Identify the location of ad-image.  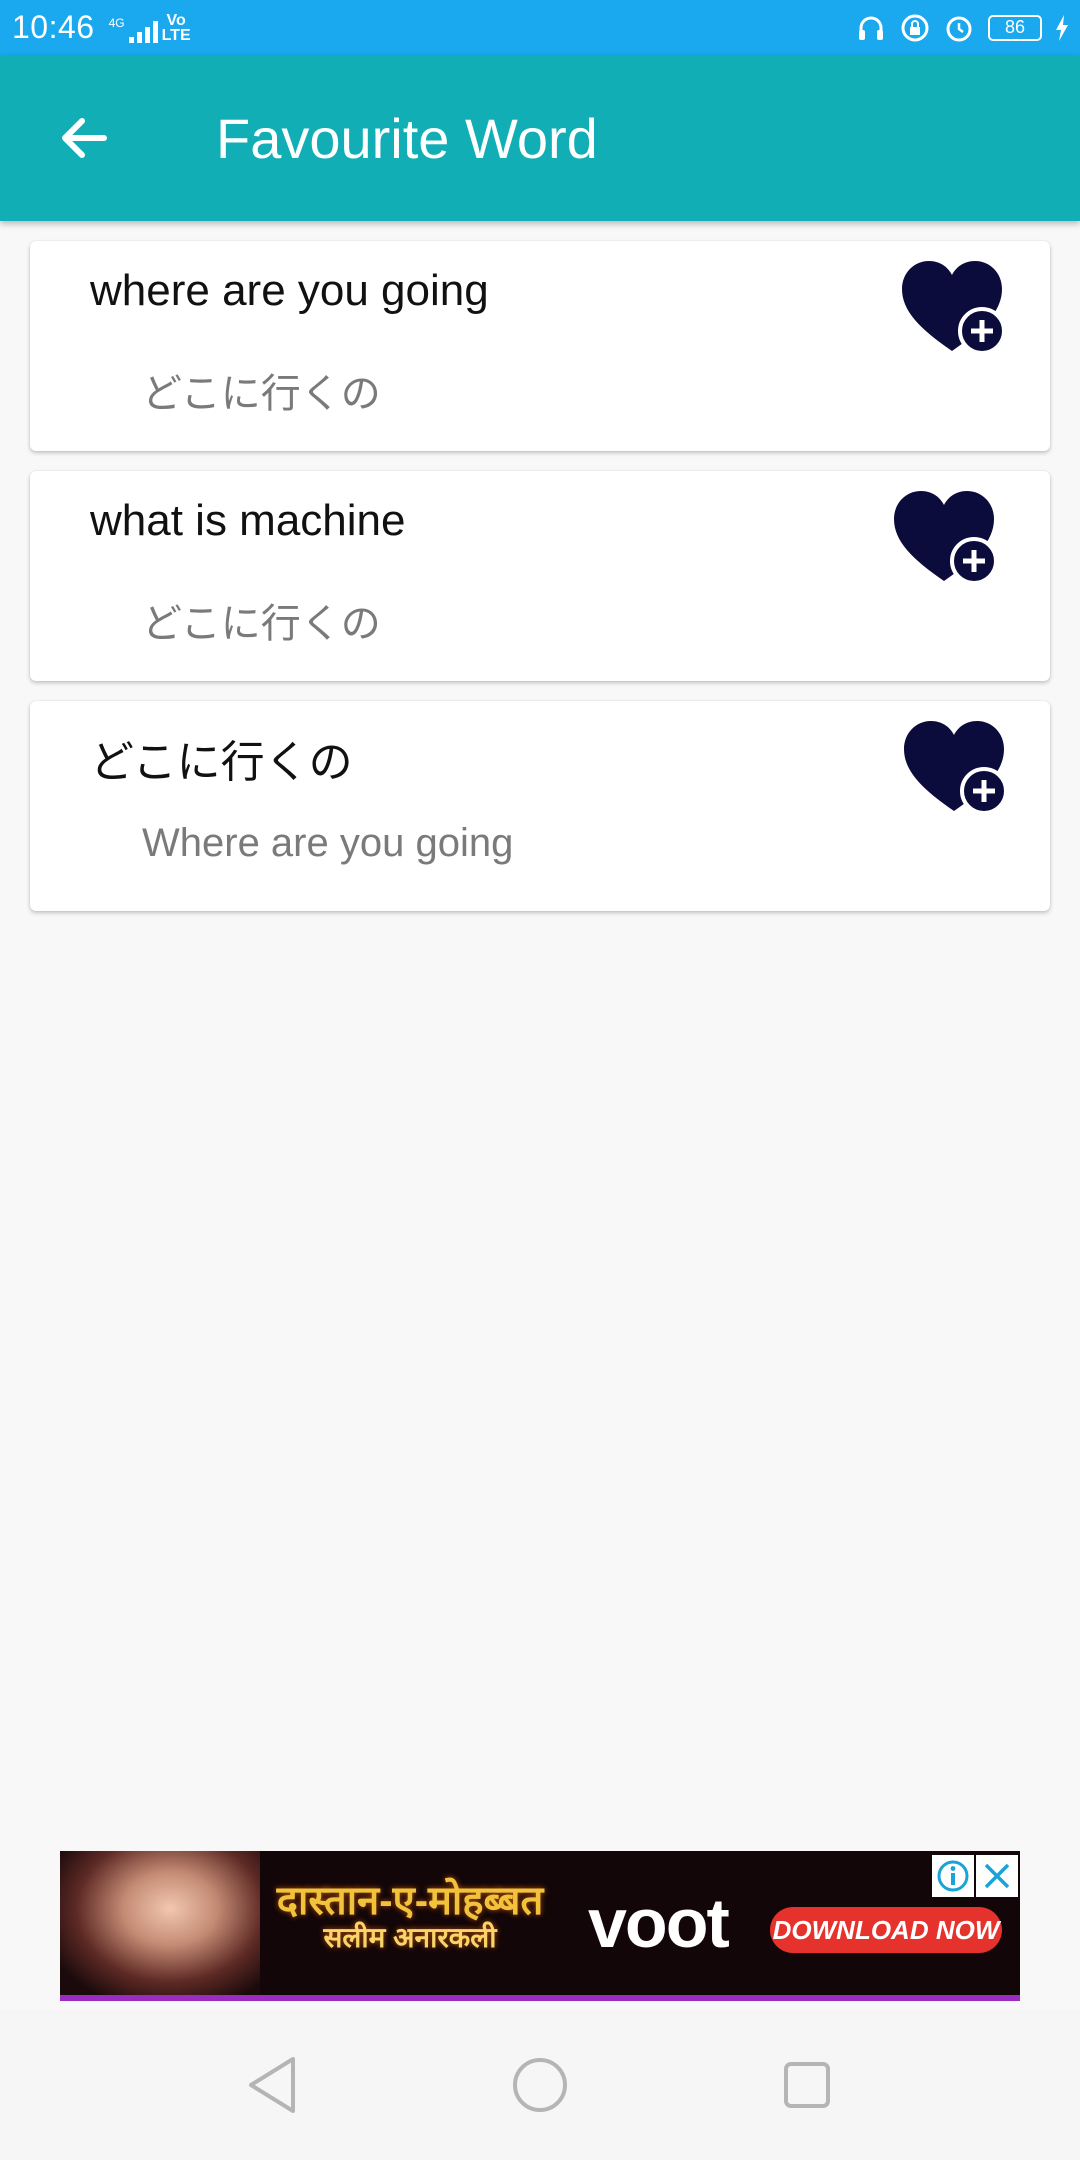
(160, 1923).